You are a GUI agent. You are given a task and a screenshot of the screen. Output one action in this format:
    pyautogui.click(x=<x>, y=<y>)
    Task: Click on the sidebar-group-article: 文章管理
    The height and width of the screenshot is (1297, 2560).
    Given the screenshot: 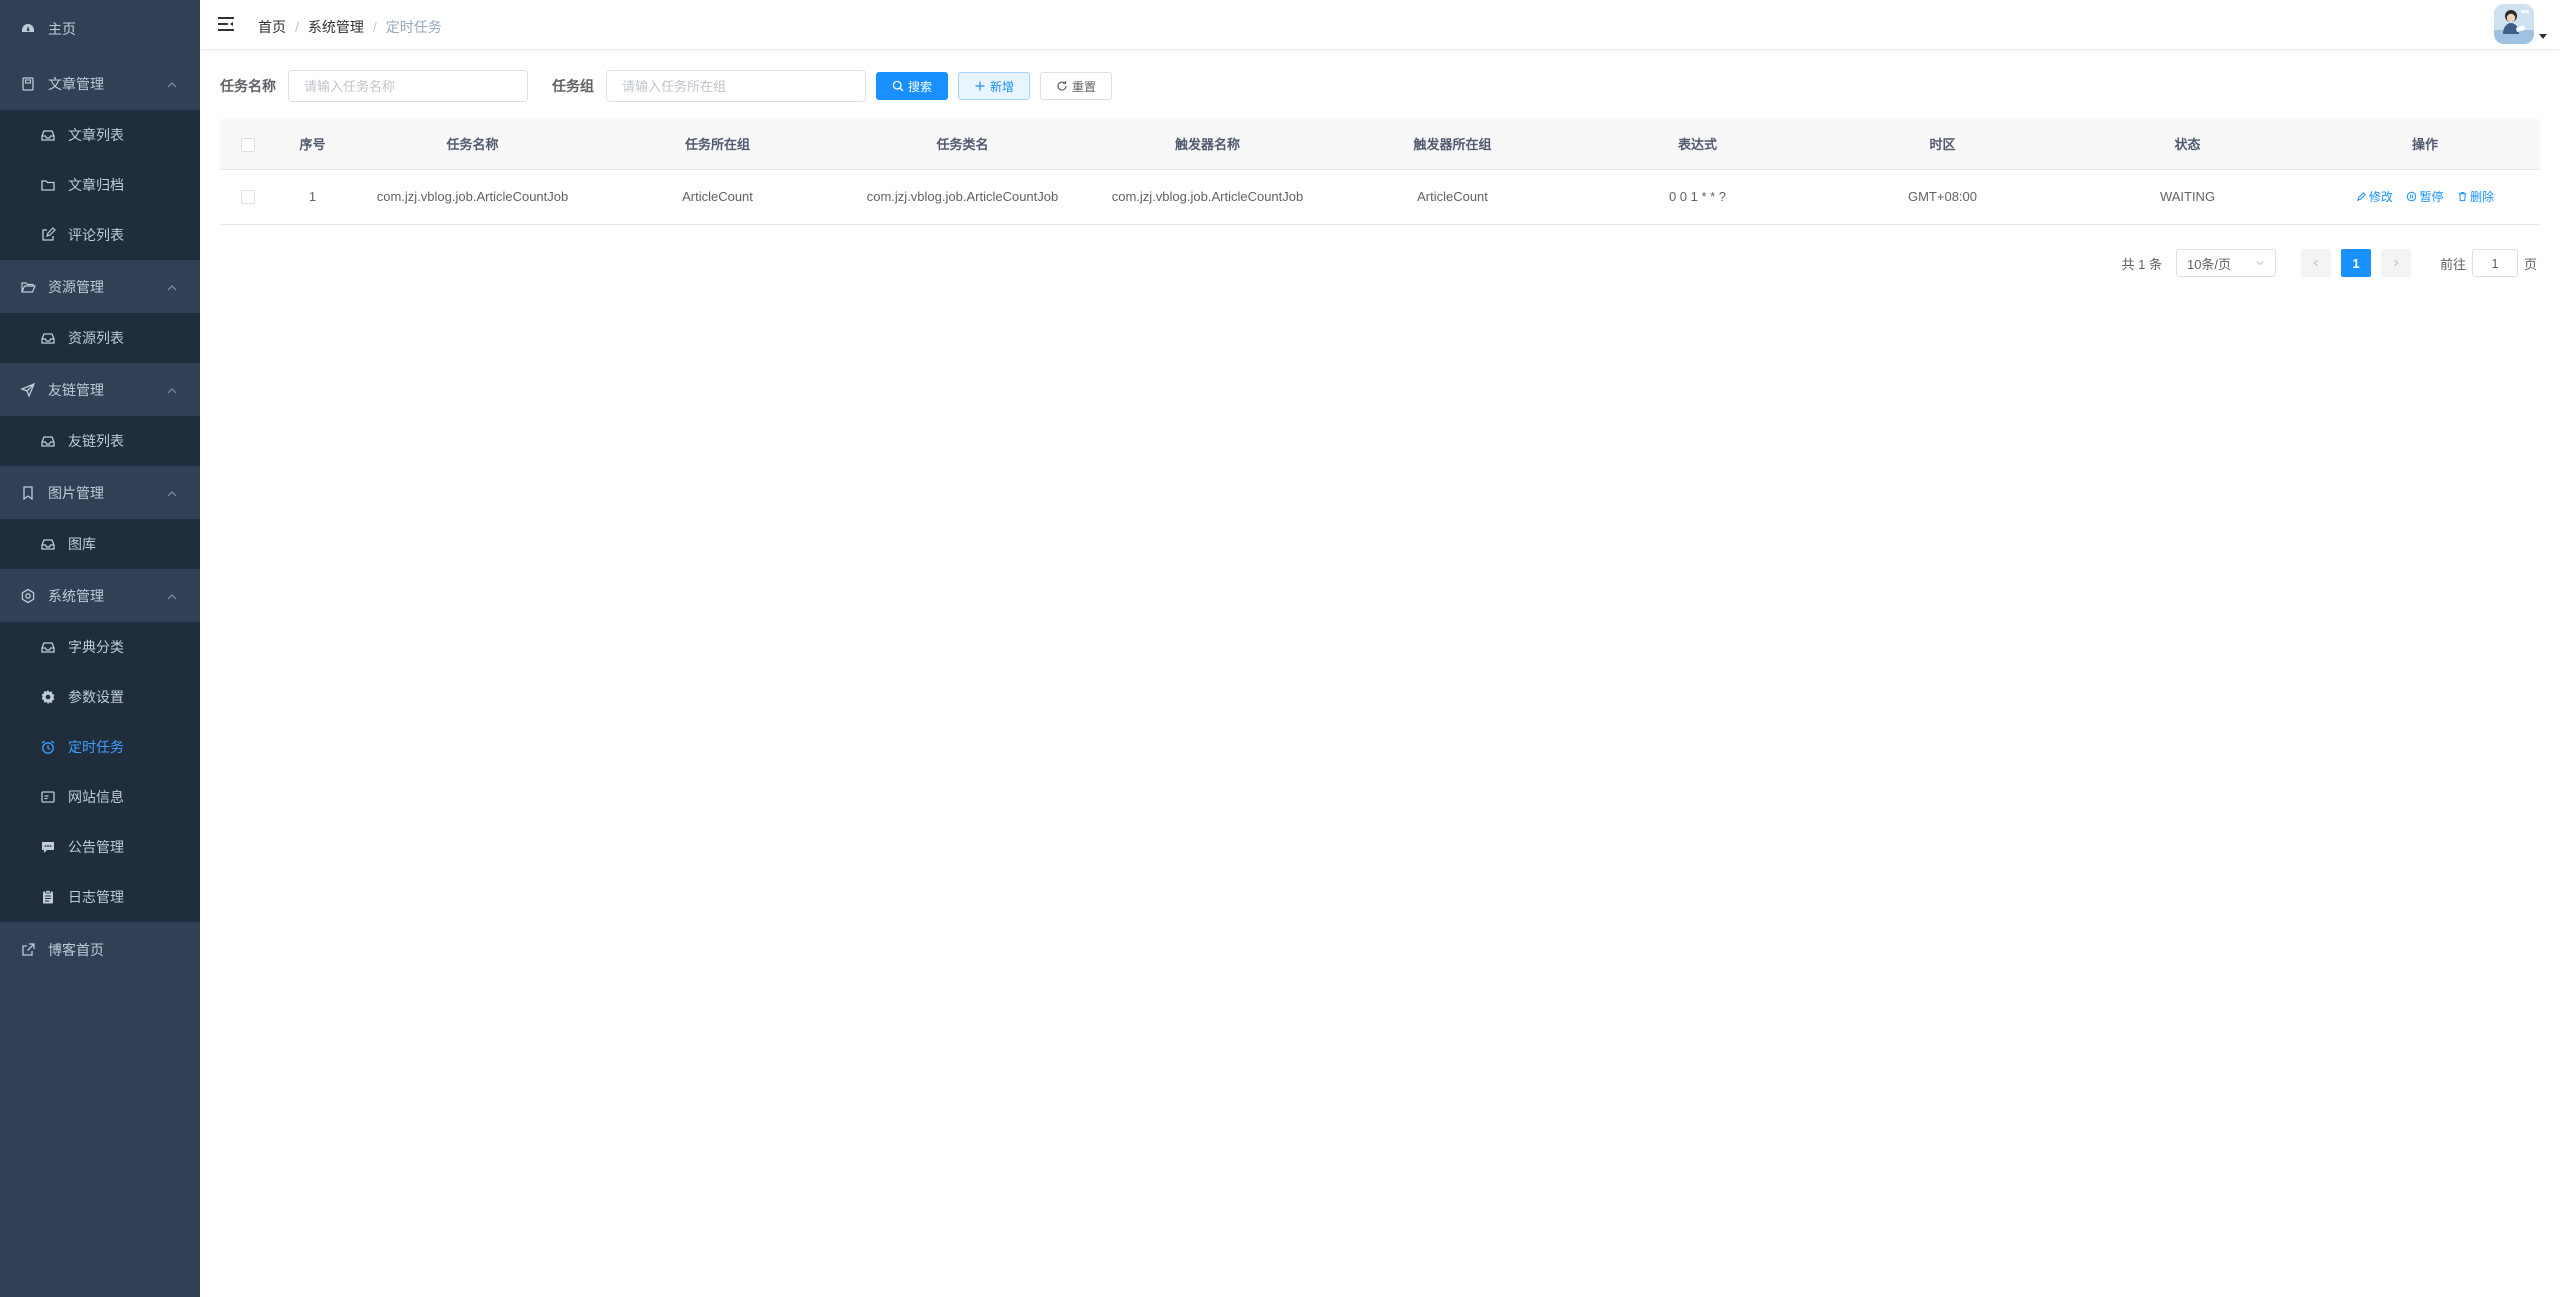 What is the action you would take?
    pyautogui.click(x=100, y=83)
    